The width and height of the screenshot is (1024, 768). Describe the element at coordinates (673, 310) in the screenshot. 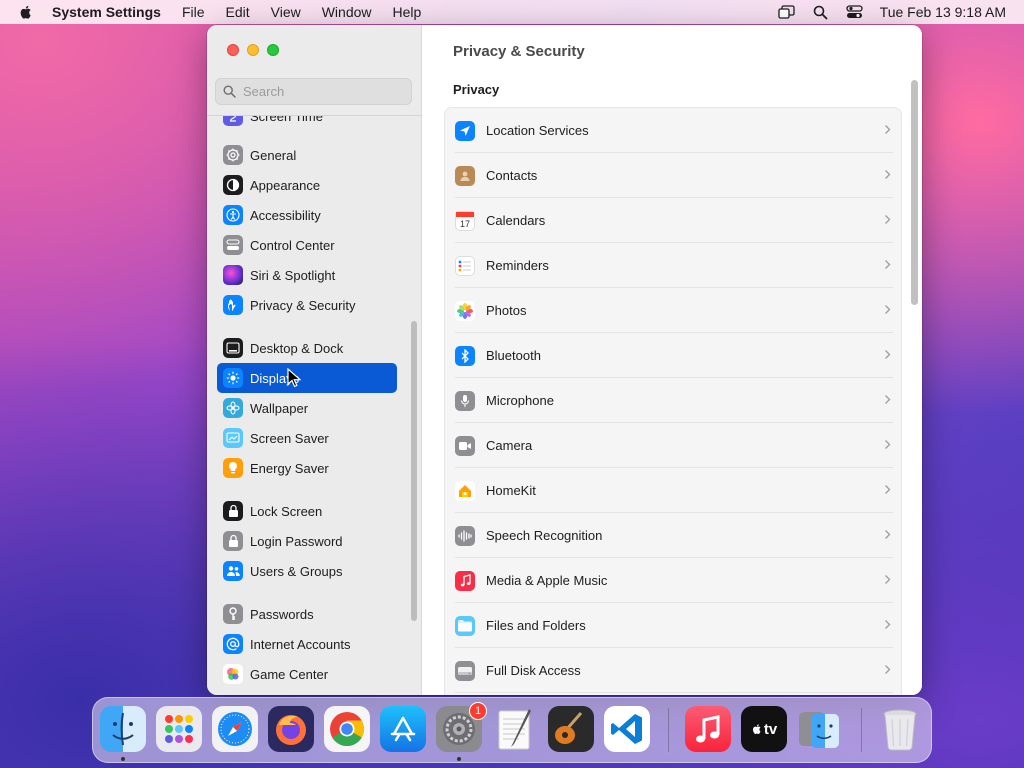

I see `row-photos: Photos` at that location.